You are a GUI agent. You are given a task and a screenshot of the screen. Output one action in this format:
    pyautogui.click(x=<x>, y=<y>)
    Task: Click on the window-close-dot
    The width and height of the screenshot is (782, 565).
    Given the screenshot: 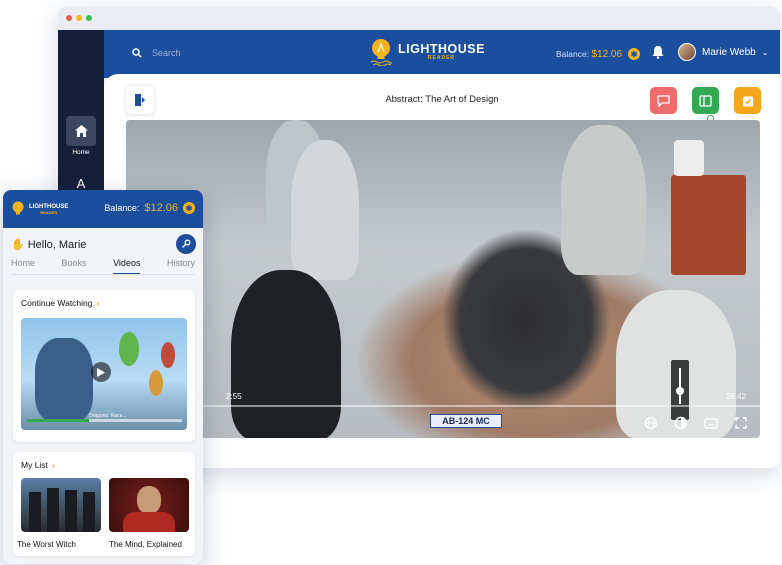 What is the action you would take?
    pyautogui.click(x=69, y=18)
    